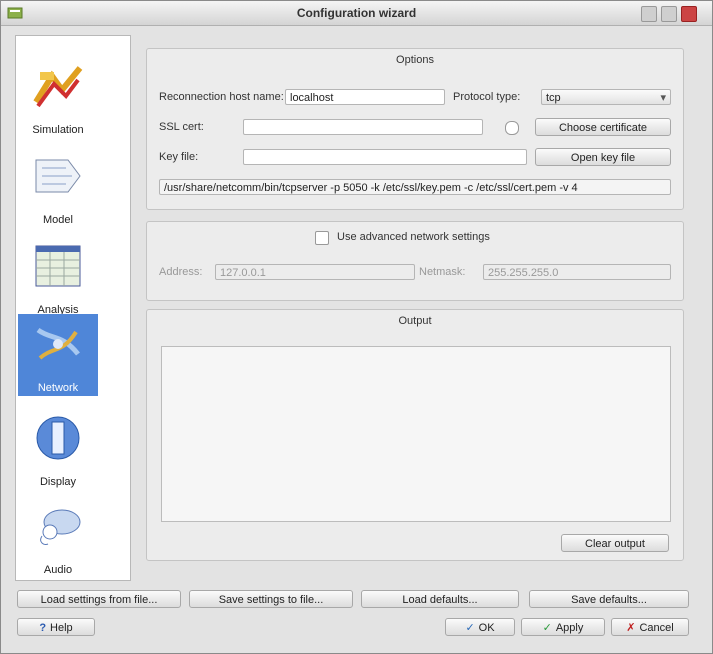  I want to click on apply-label: Apply, so click(569, 628).